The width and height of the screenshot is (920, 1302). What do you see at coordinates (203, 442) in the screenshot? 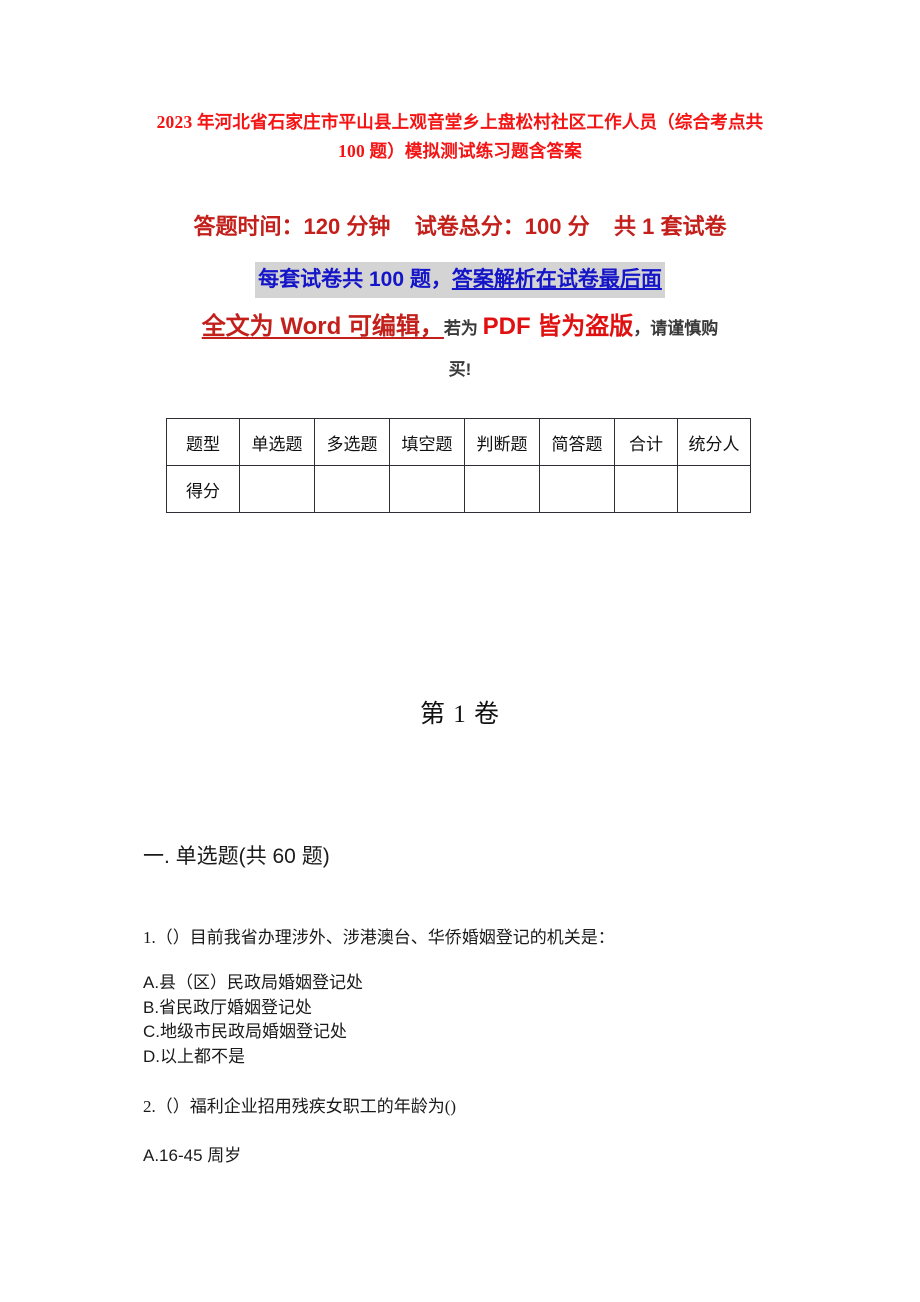
I see `table-header-cell: 题型` at bounding box center [203, 442].